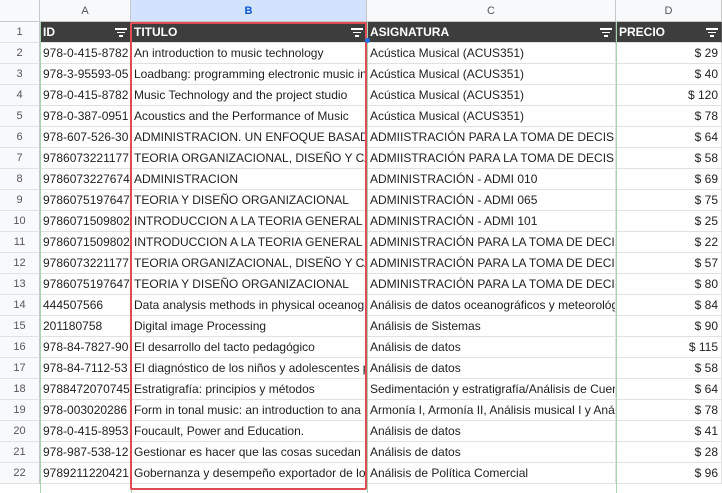 The width and height of the screenshot is (722, 493). Describe the element at coordinates (249, 284) in the screenshot. I see `cell-titulo: TEORIA Y DISEÑO ORGANIZACIONAL` at that location.